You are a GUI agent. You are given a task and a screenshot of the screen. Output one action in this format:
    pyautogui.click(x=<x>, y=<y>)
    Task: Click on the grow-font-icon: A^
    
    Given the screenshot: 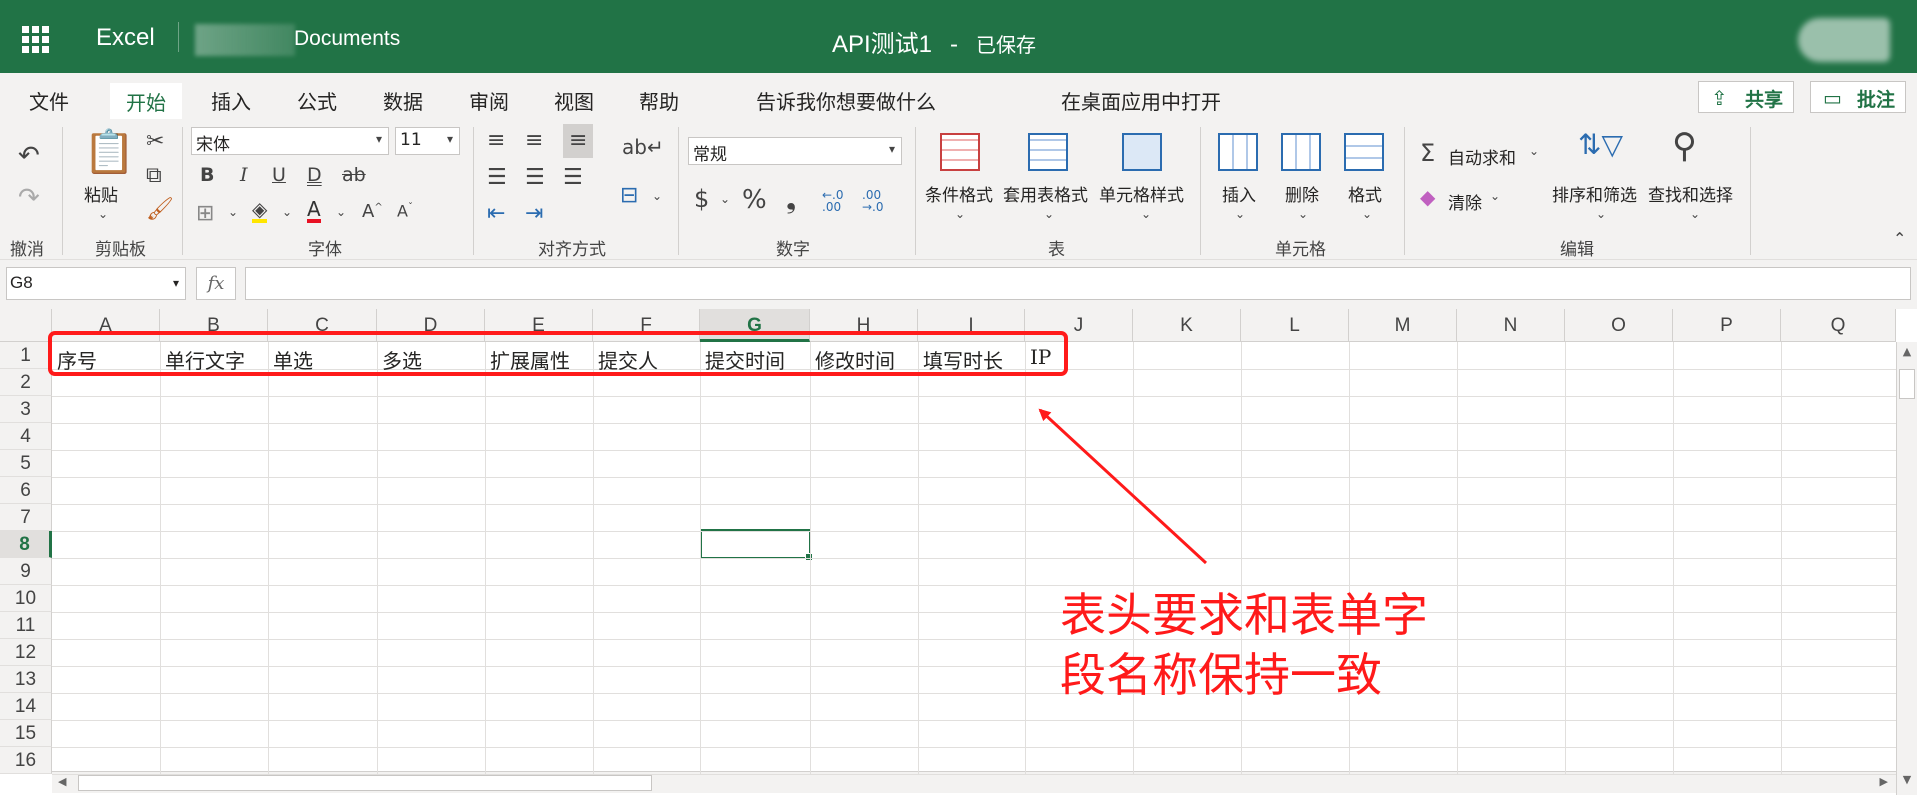 What is the action you would take?
    pyautogui.click(x=372, y=212)
    